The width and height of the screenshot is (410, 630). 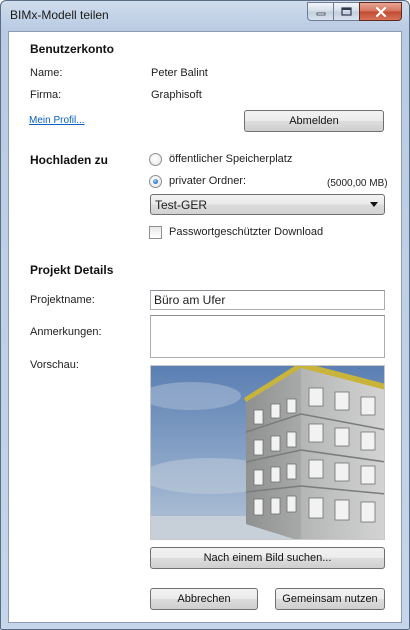 I want to click on caption-buttons, so click(x=354, y=11).